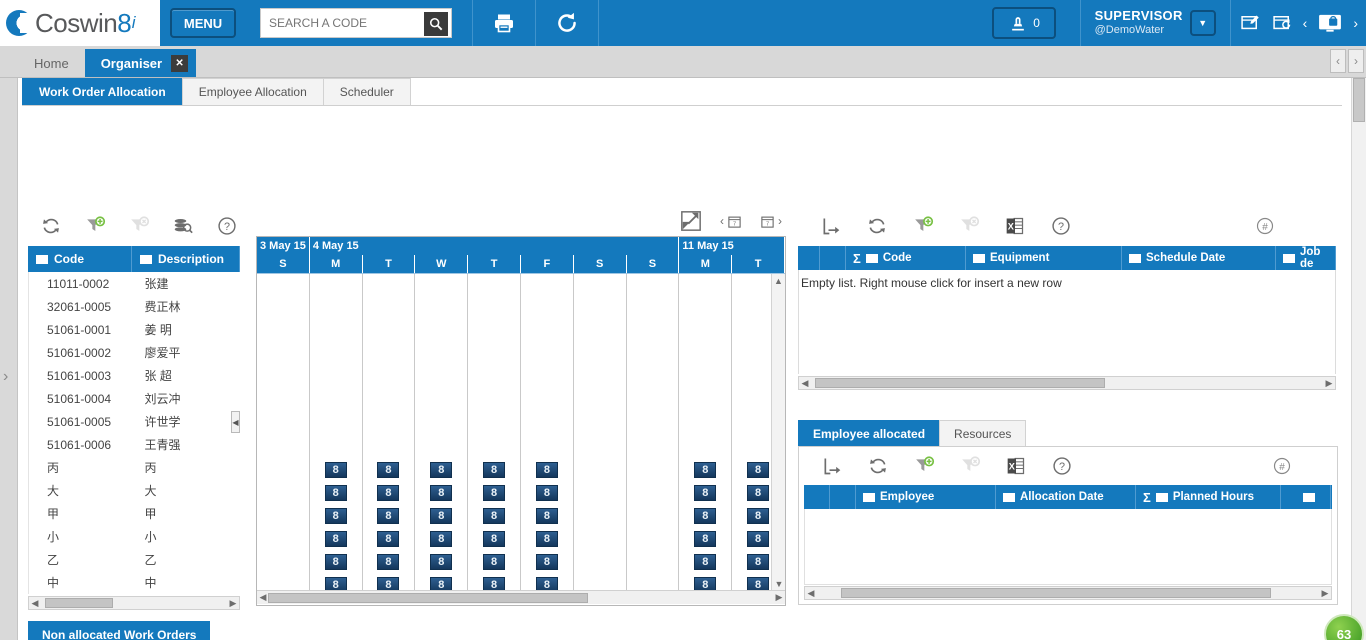 The height and width of the screenshot is (640, 1366). I want to click on chevron-down-icon: ▼, so click(1202, 23).